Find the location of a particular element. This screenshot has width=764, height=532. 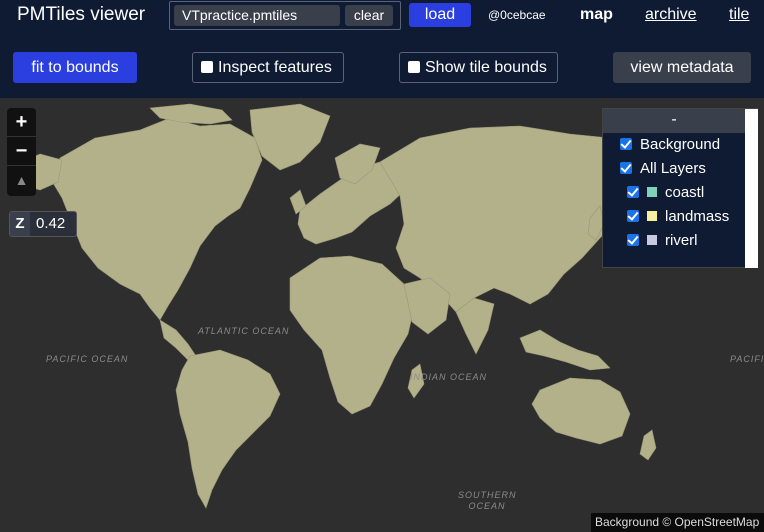

zoom-value: 0.42 is located at coordinates (51, 223).